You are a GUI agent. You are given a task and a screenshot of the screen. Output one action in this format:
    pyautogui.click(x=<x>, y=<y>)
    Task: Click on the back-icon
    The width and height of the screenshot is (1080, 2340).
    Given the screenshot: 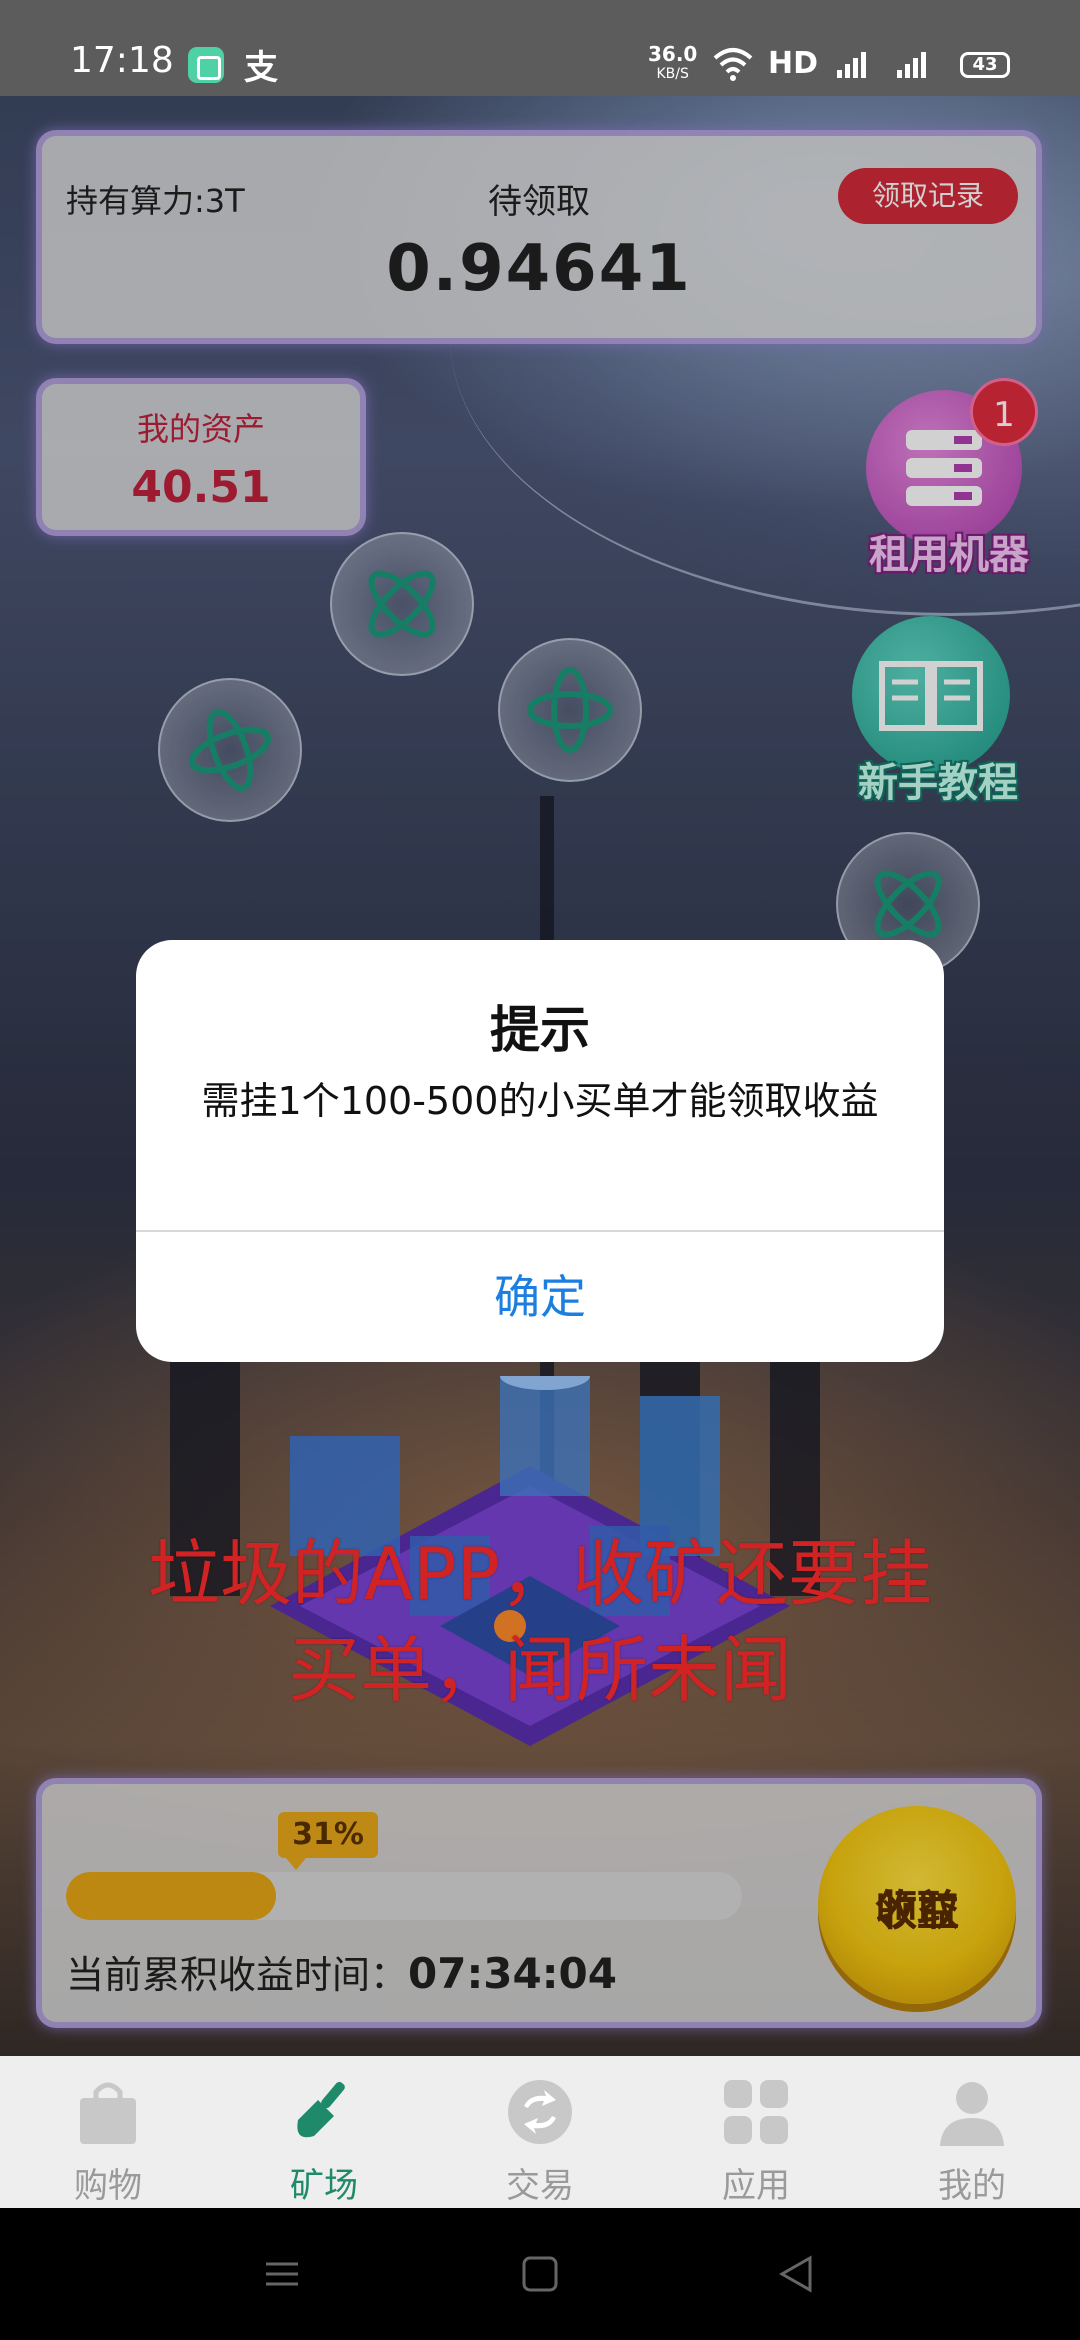 What is the action you would take?
    pyautogui.click(x=796, y=2274)
    